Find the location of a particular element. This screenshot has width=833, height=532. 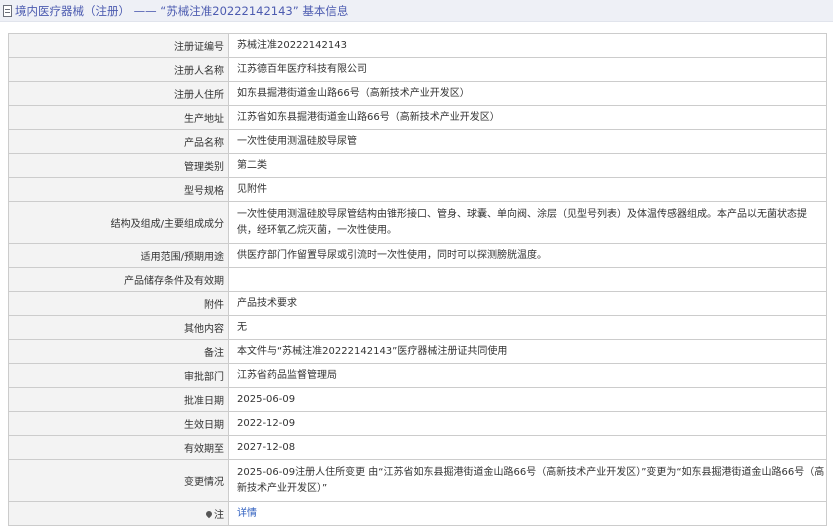

table-row: 其他内容 无 is located at coordinates (417, 327).